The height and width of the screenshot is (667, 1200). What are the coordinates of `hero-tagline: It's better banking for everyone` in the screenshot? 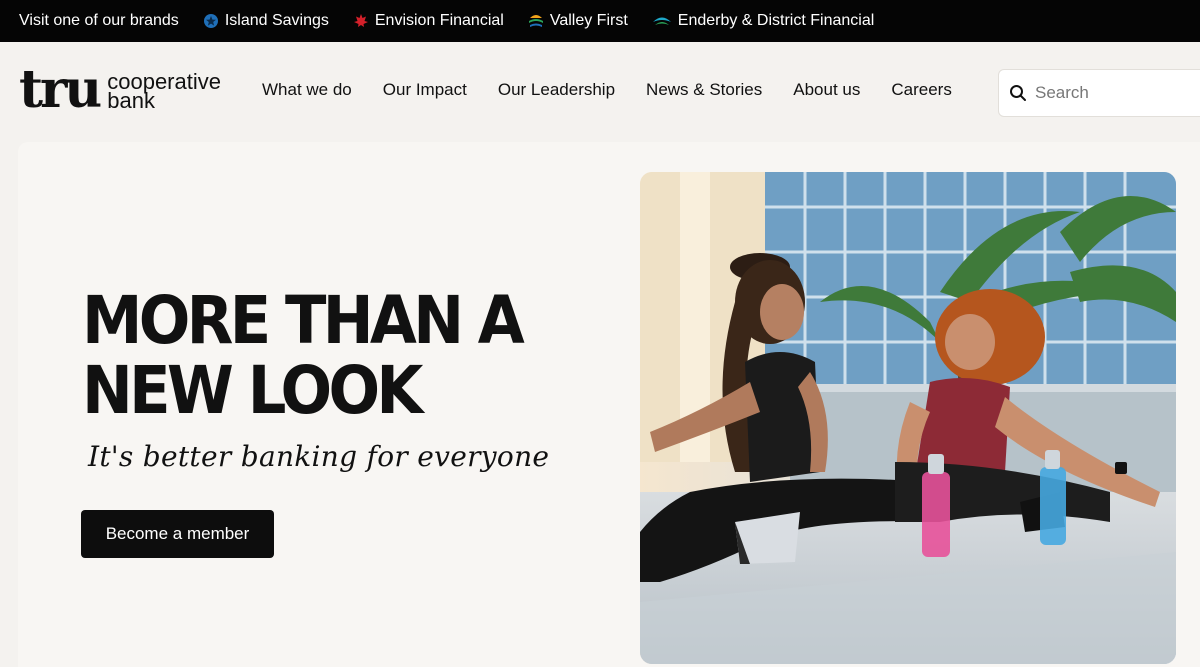 It's located at (319, 456).